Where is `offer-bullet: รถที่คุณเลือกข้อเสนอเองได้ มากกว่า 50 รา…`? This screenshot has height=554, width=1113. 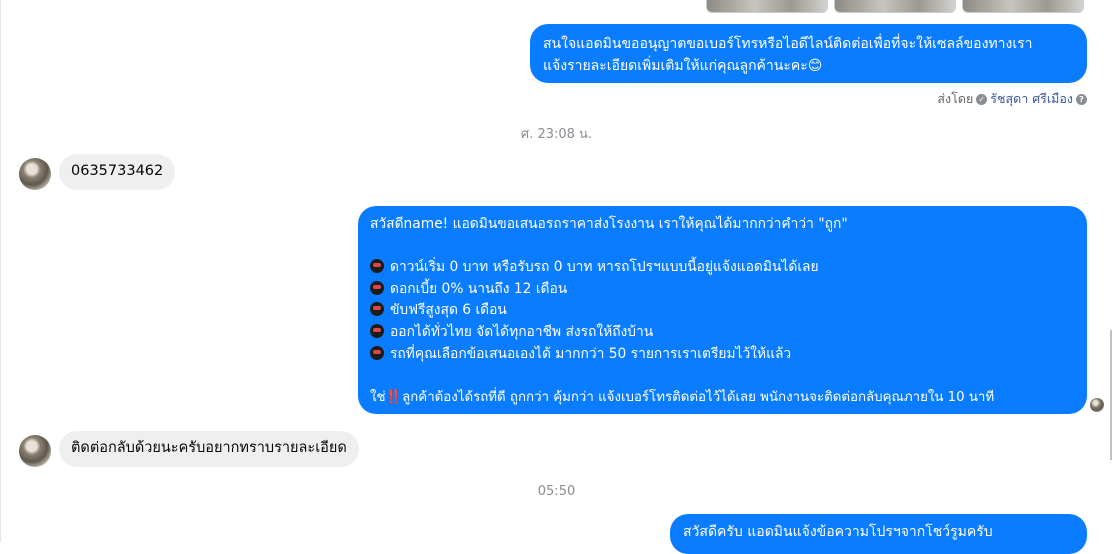 offer-bullet: รถที่คุณเลือกข้อเสนอเองได้ มากกว่า 50 รา… is located at coordinates (723, 355).